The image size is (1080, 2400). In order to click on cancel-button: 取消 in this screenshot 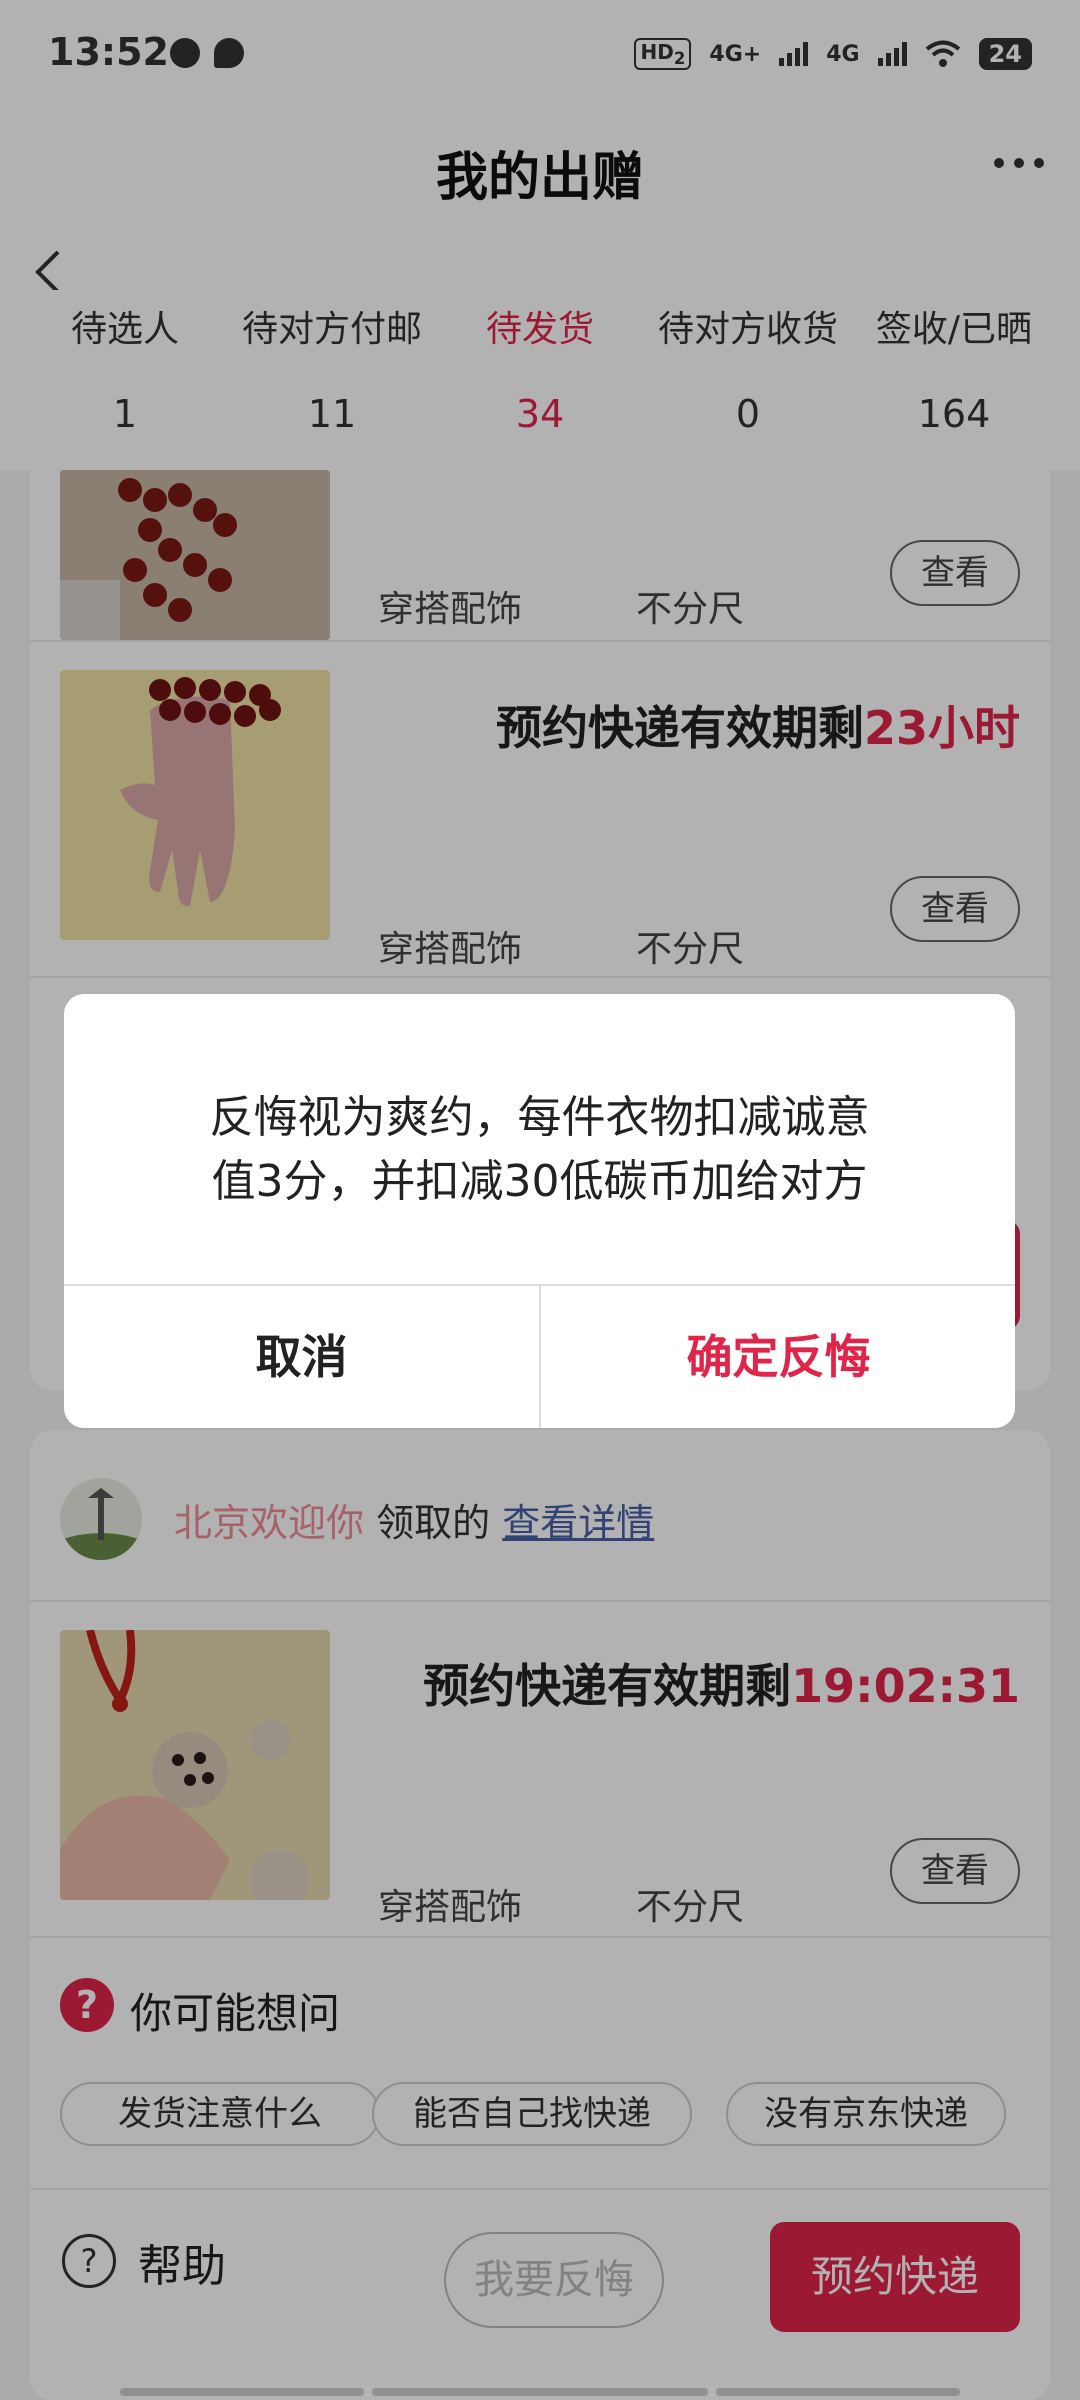, I will do `click(301, 1357)`.